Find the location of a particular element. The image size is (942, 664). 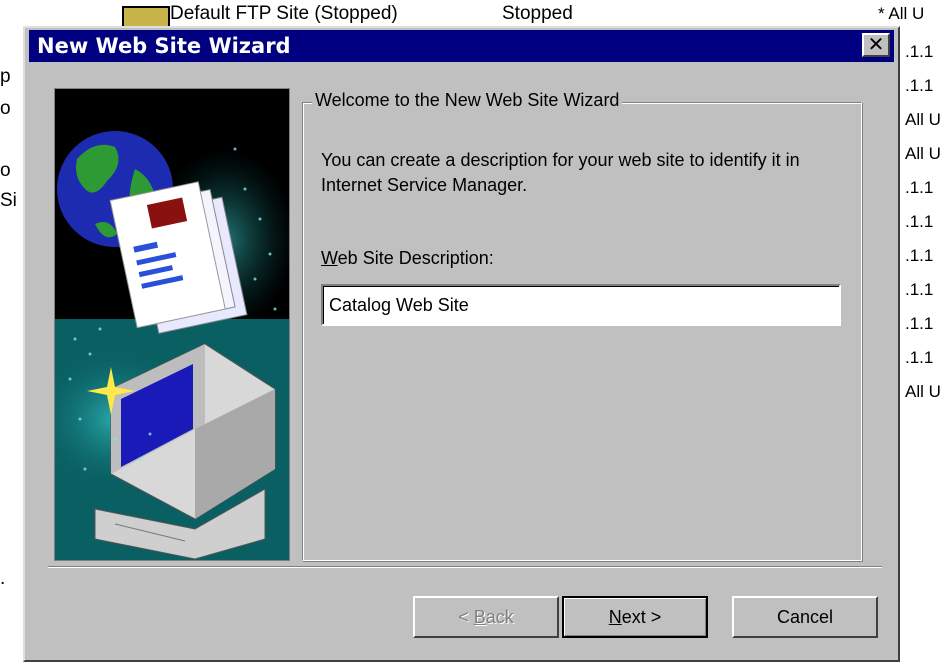

label-mnemonic: W is located at coordinates (329, 258).